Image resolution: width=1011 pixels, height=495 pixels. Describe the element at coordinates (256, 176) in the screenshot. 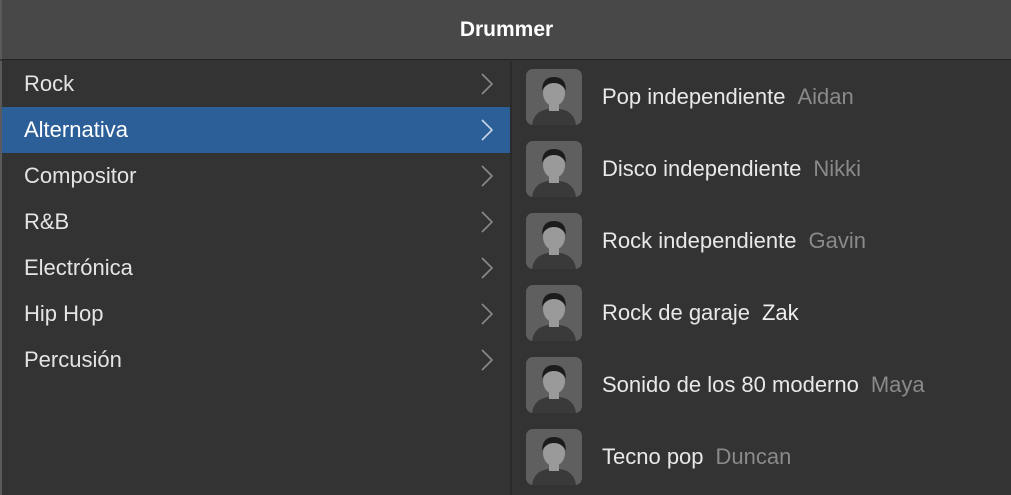

I see `category-item: Compositor` at that location.